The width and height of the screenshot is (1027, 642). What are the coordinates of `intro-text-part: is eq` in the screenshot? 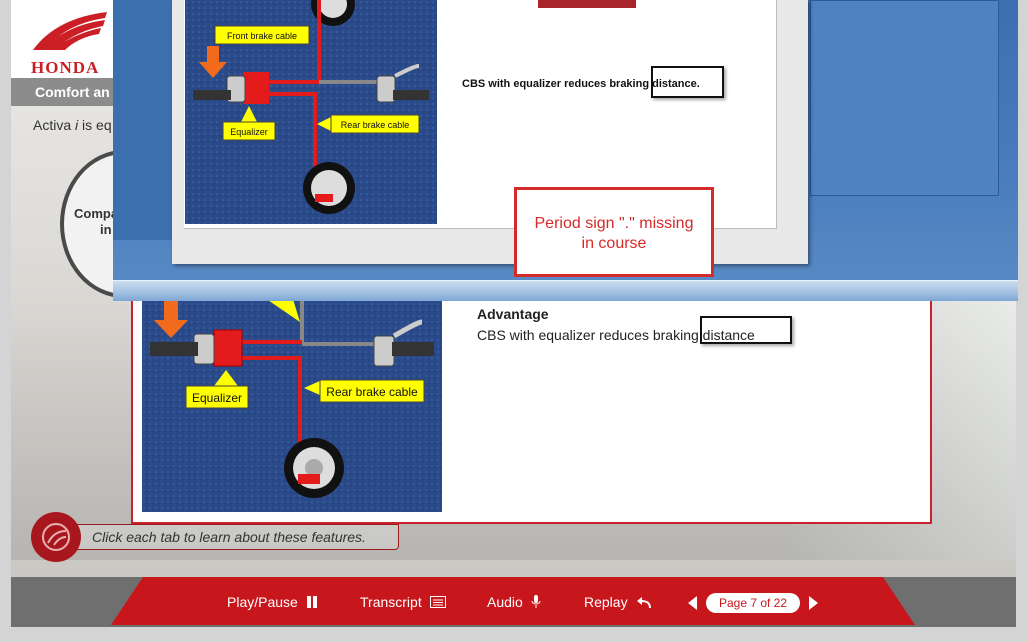 It's located at (95, 125).